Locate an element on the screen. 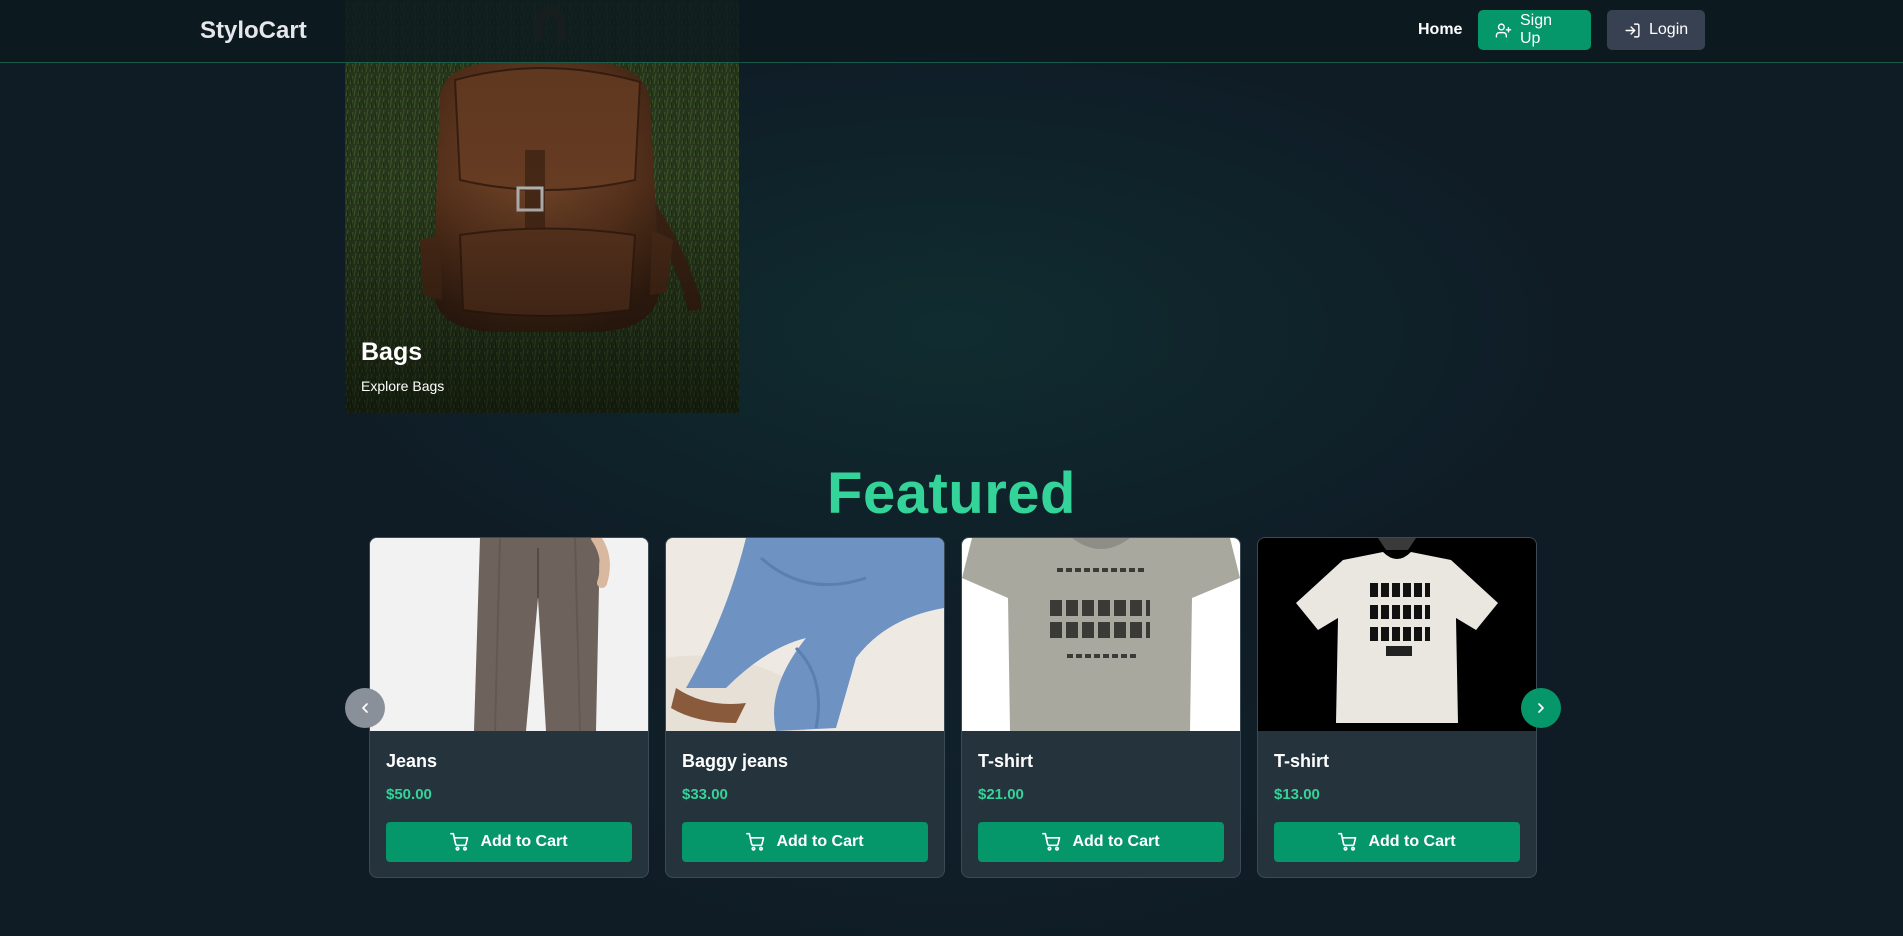 This screenshot has height=936, width=1903. category-title: Bags is located at coordinates (392, 352).